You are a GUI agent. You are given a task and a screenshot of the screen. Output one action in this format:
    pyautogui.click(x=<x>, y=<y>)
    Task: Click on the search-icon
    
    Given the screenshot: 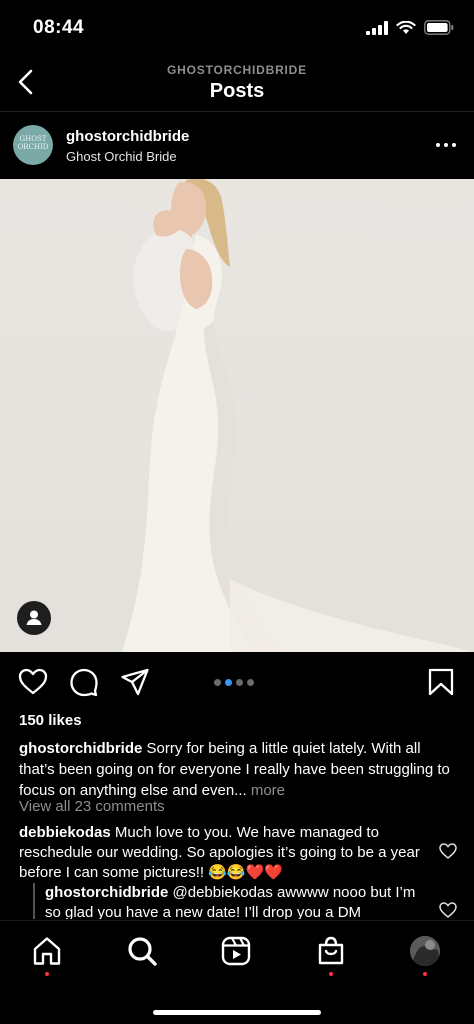 What is the action you would take?
    pyautogui.click(x=142, y=951)
    